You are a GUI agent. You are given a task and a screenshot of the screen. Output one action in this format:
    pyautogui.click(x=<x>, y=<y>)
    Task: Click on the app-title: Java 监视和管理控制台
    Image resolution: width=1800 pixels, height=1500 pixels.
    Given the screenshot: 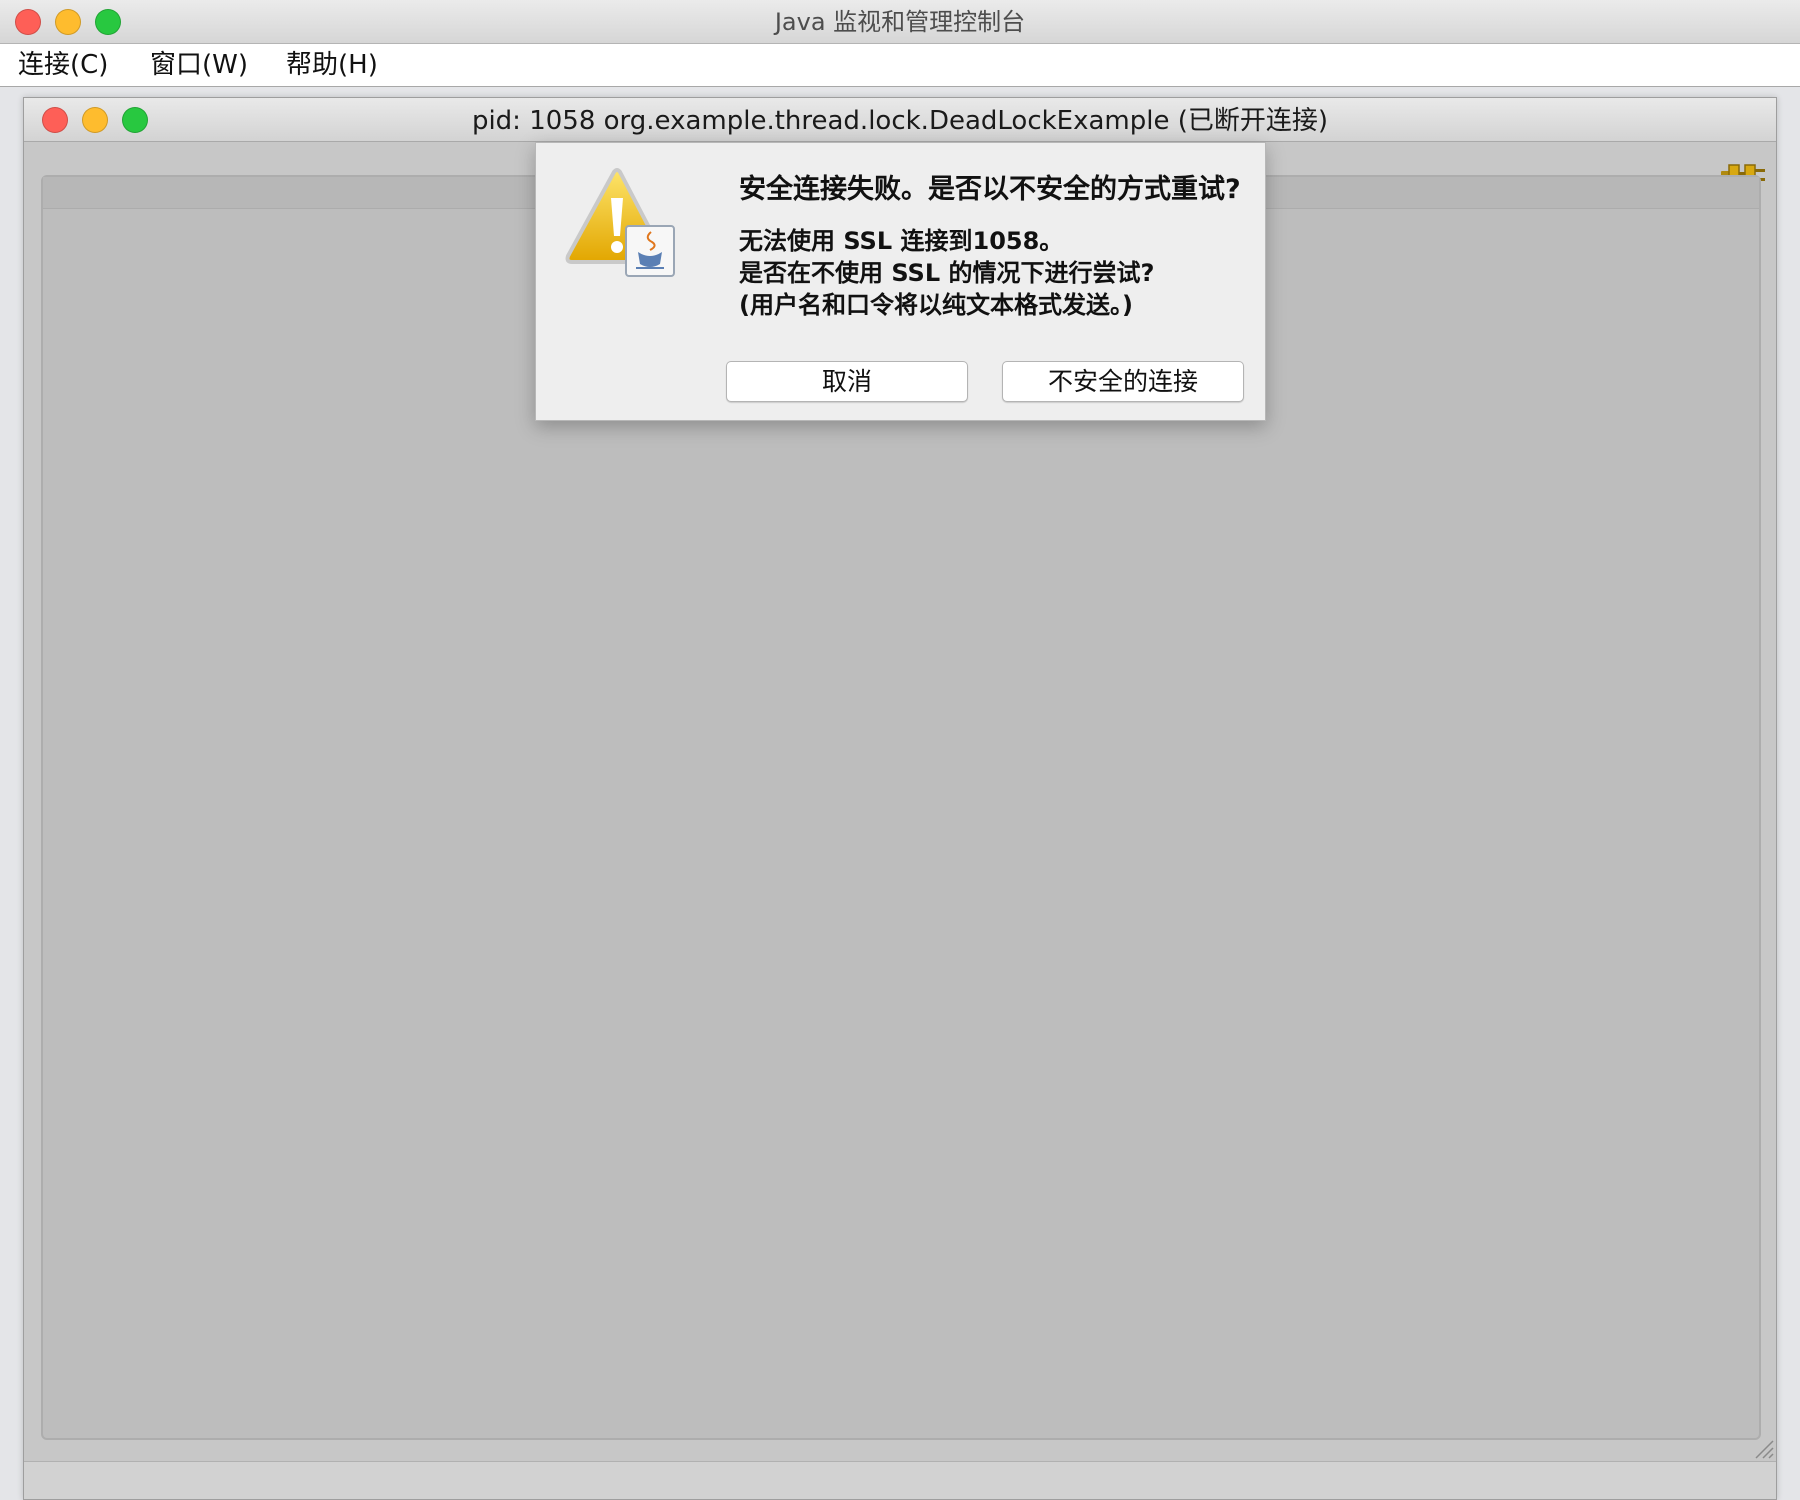 What is the action you would take?
    pyautogui.click(x=900, y=22)
    